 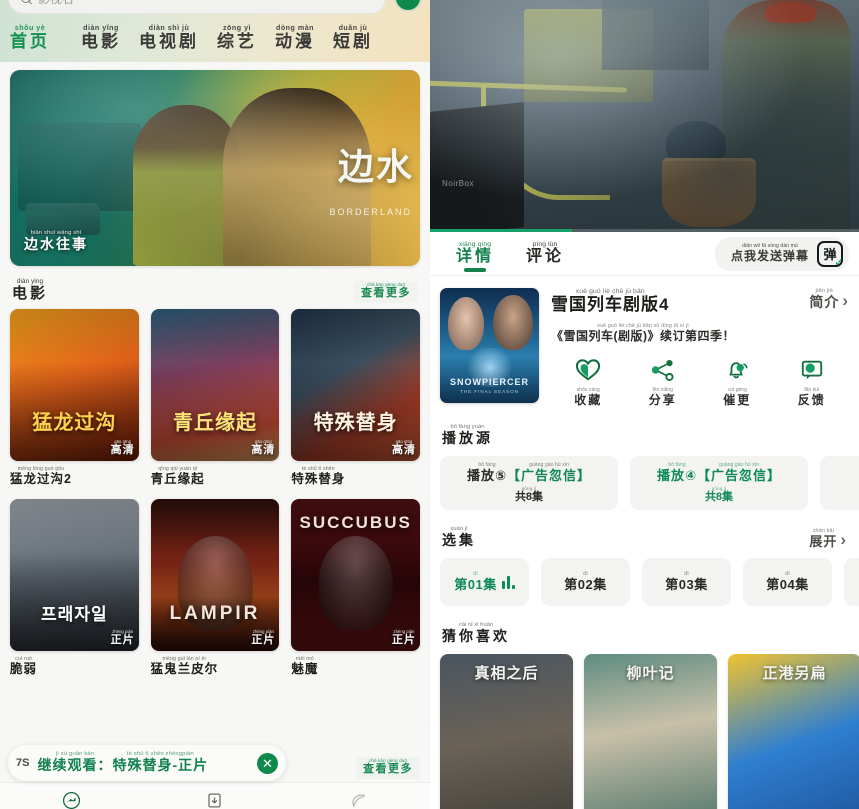 I want to click on avatar, so click(x=408, y=6).